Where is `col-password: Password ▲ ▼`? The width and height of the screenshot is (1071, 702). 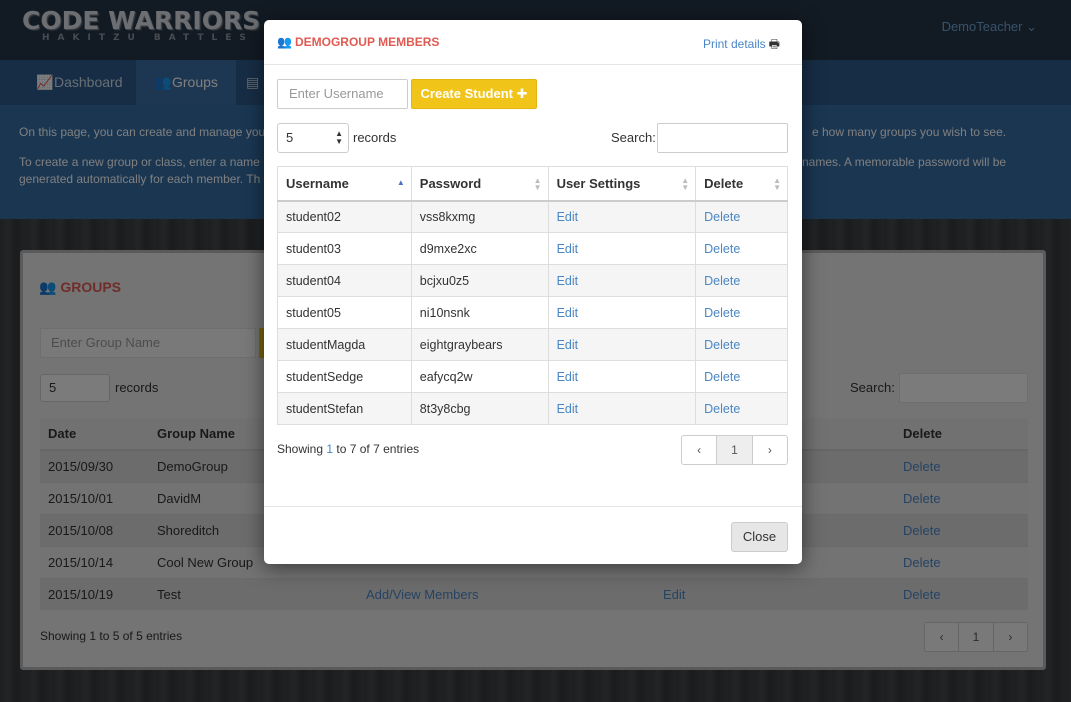 col-password: Password ▲ ▼ is located at coordinates (479, 184).